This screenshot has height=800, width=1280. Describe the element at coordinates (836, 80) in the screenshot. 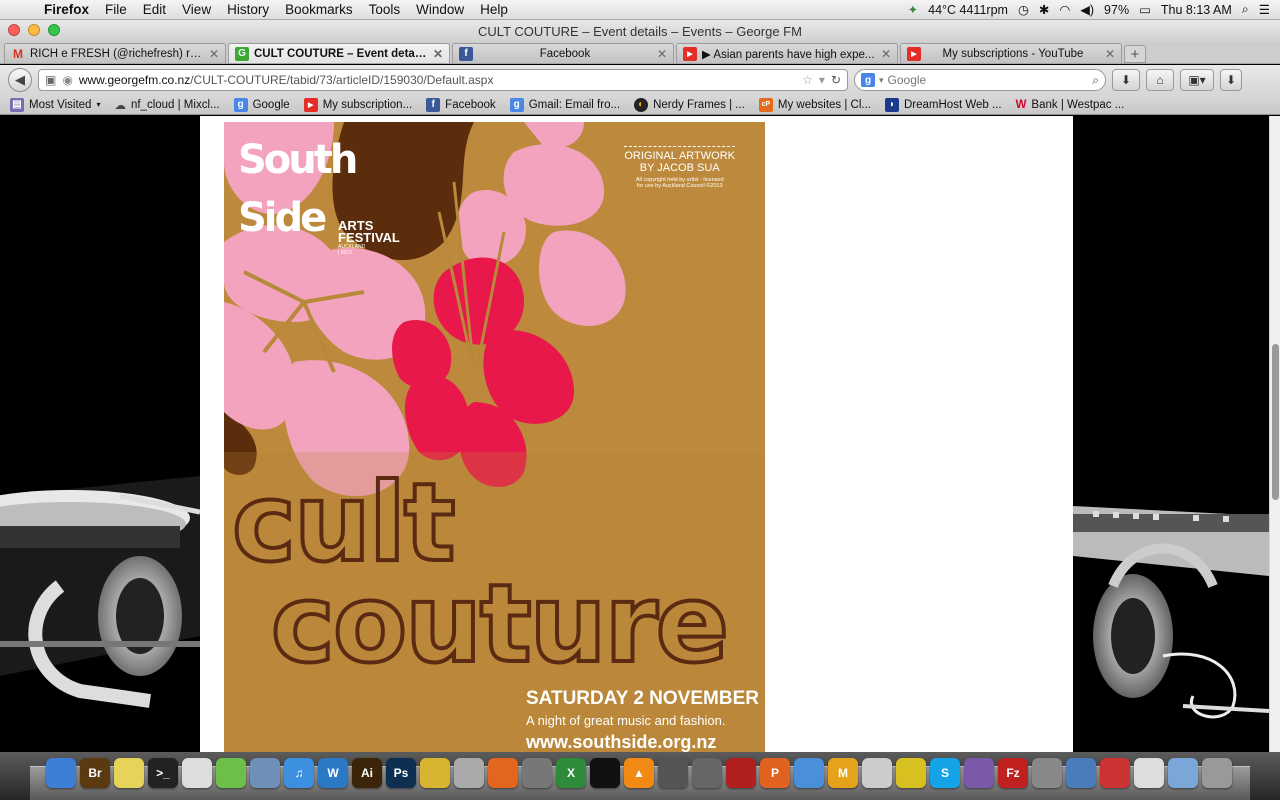

I see `reload-icon: ↻` at that location.